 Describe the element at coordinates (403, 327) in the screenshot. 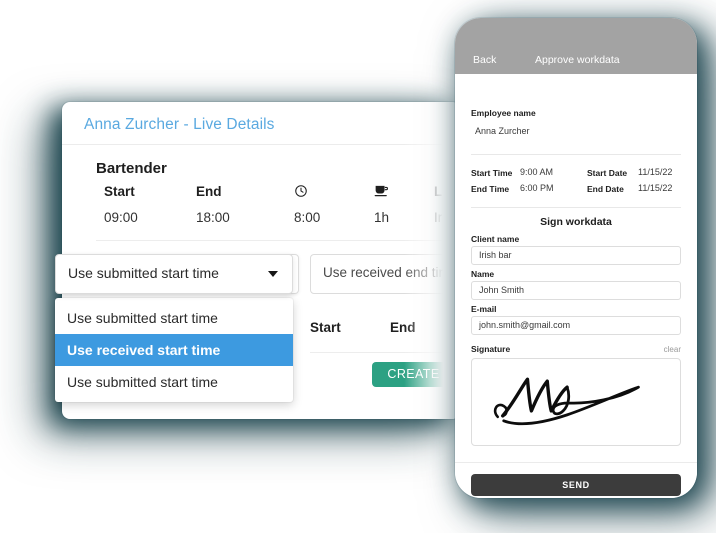

I see `col2-header-end: End` at that location.